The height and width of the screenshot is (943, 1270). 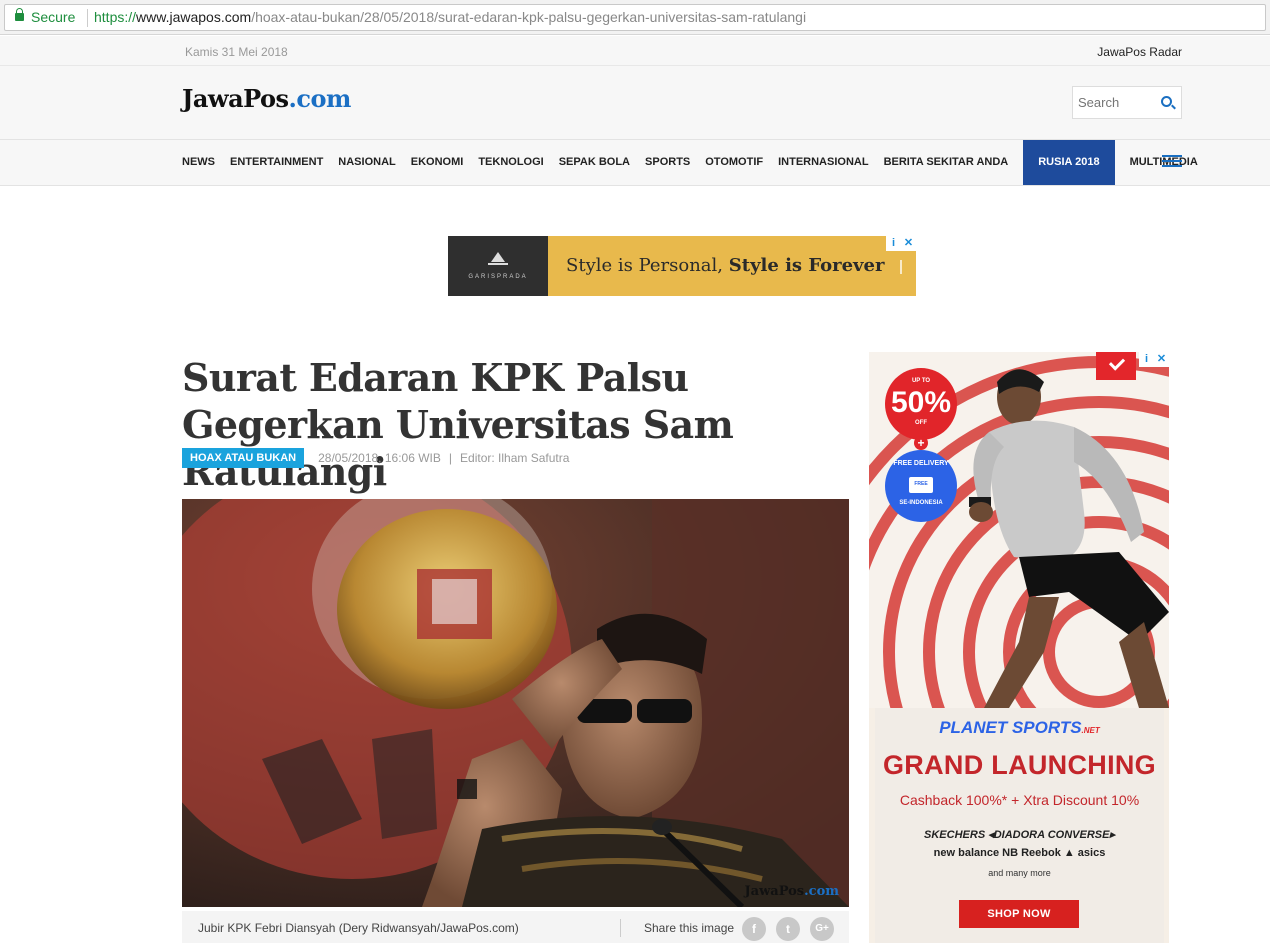 What do you see at coordinates (921, 463) in the screenshot?
I see `free-delivery-text: FREE DELIVERY` at bounding box center [921, 463].